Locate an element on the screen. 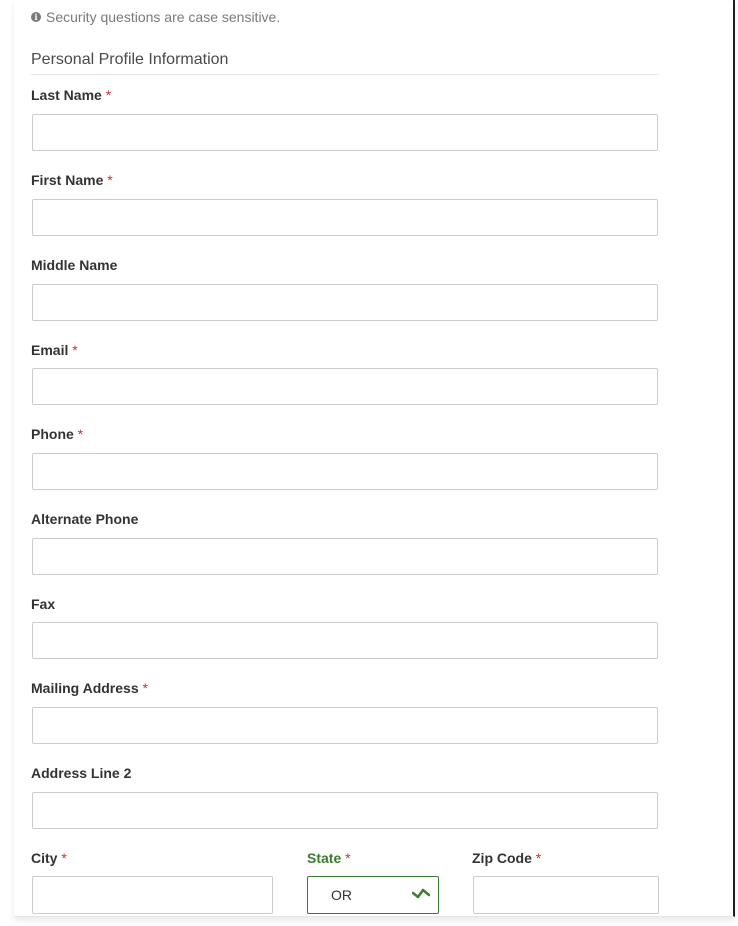 The image size is (738, 926). fax-label: Fax is located at coordinates (43, 604).